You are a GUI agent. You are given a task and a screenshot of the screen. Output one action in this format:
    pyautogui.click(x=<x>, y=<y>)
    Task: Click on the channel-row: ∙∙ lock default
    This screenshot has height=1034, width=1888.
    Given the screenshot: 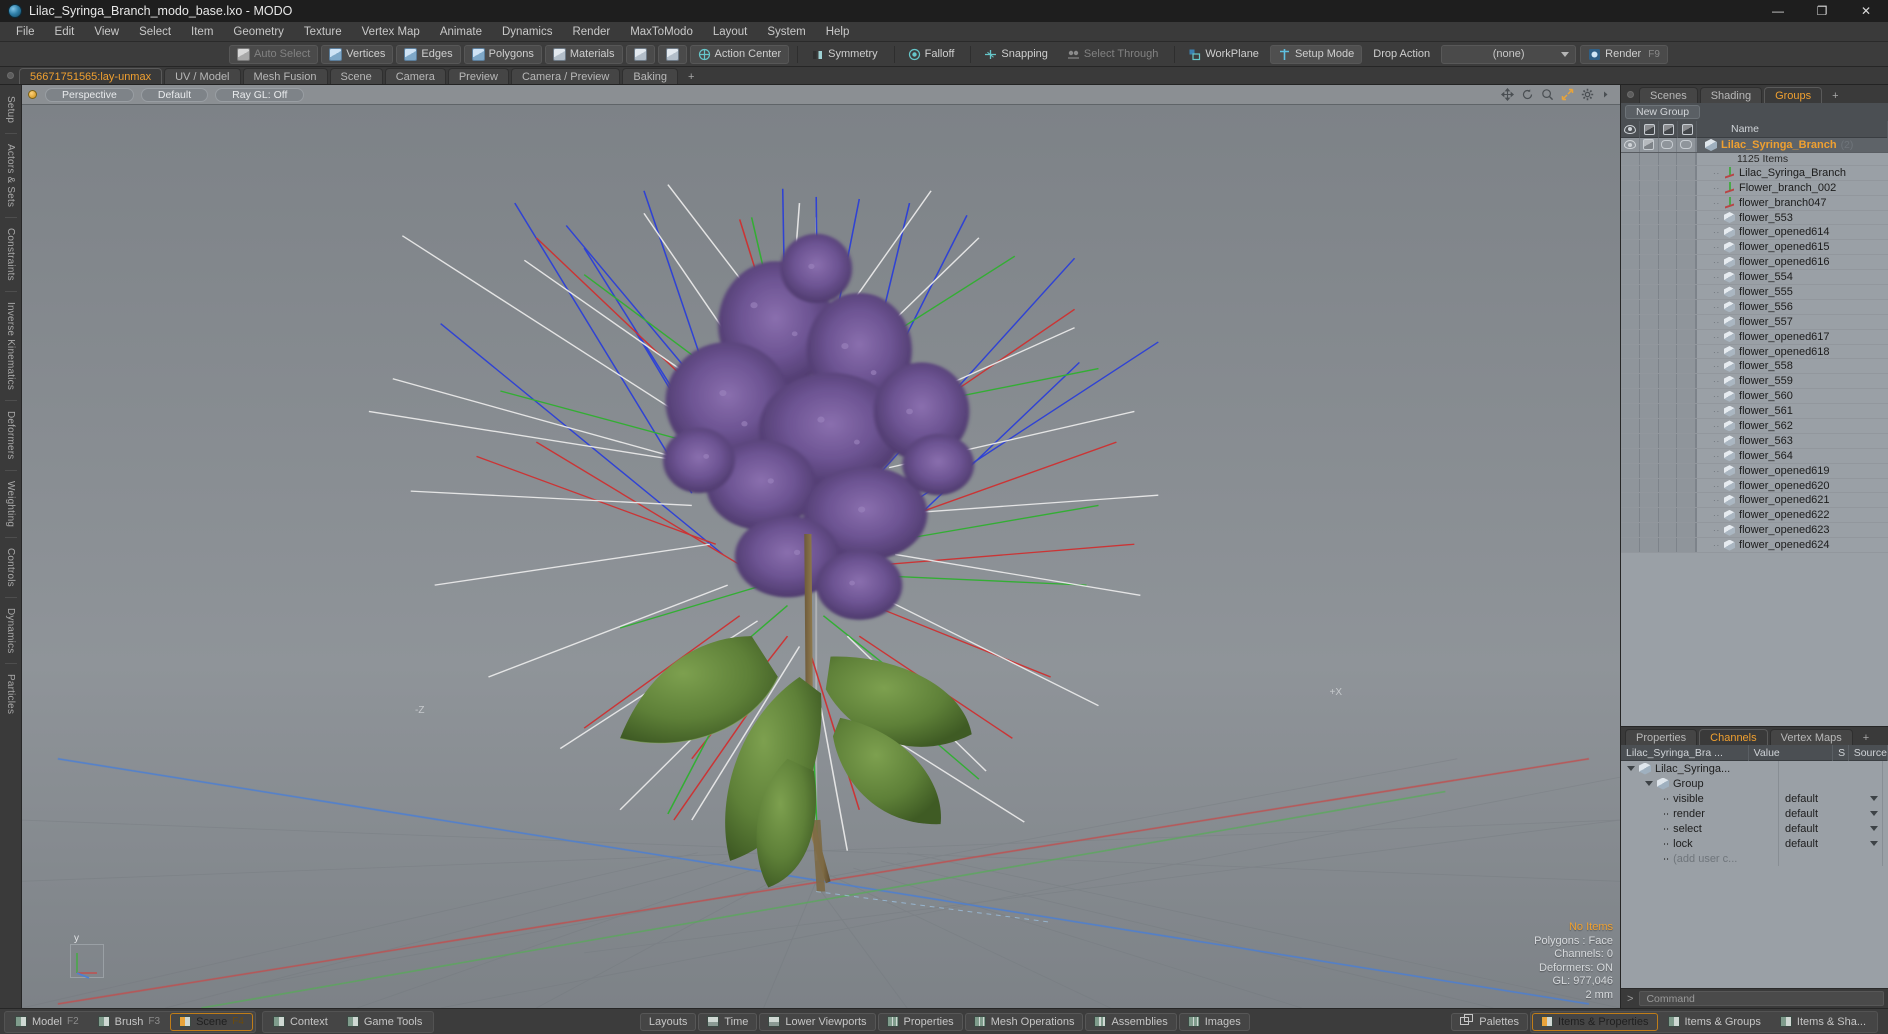 What is the action you would take?
    pyautogui.click(x=1754, y=843)
    